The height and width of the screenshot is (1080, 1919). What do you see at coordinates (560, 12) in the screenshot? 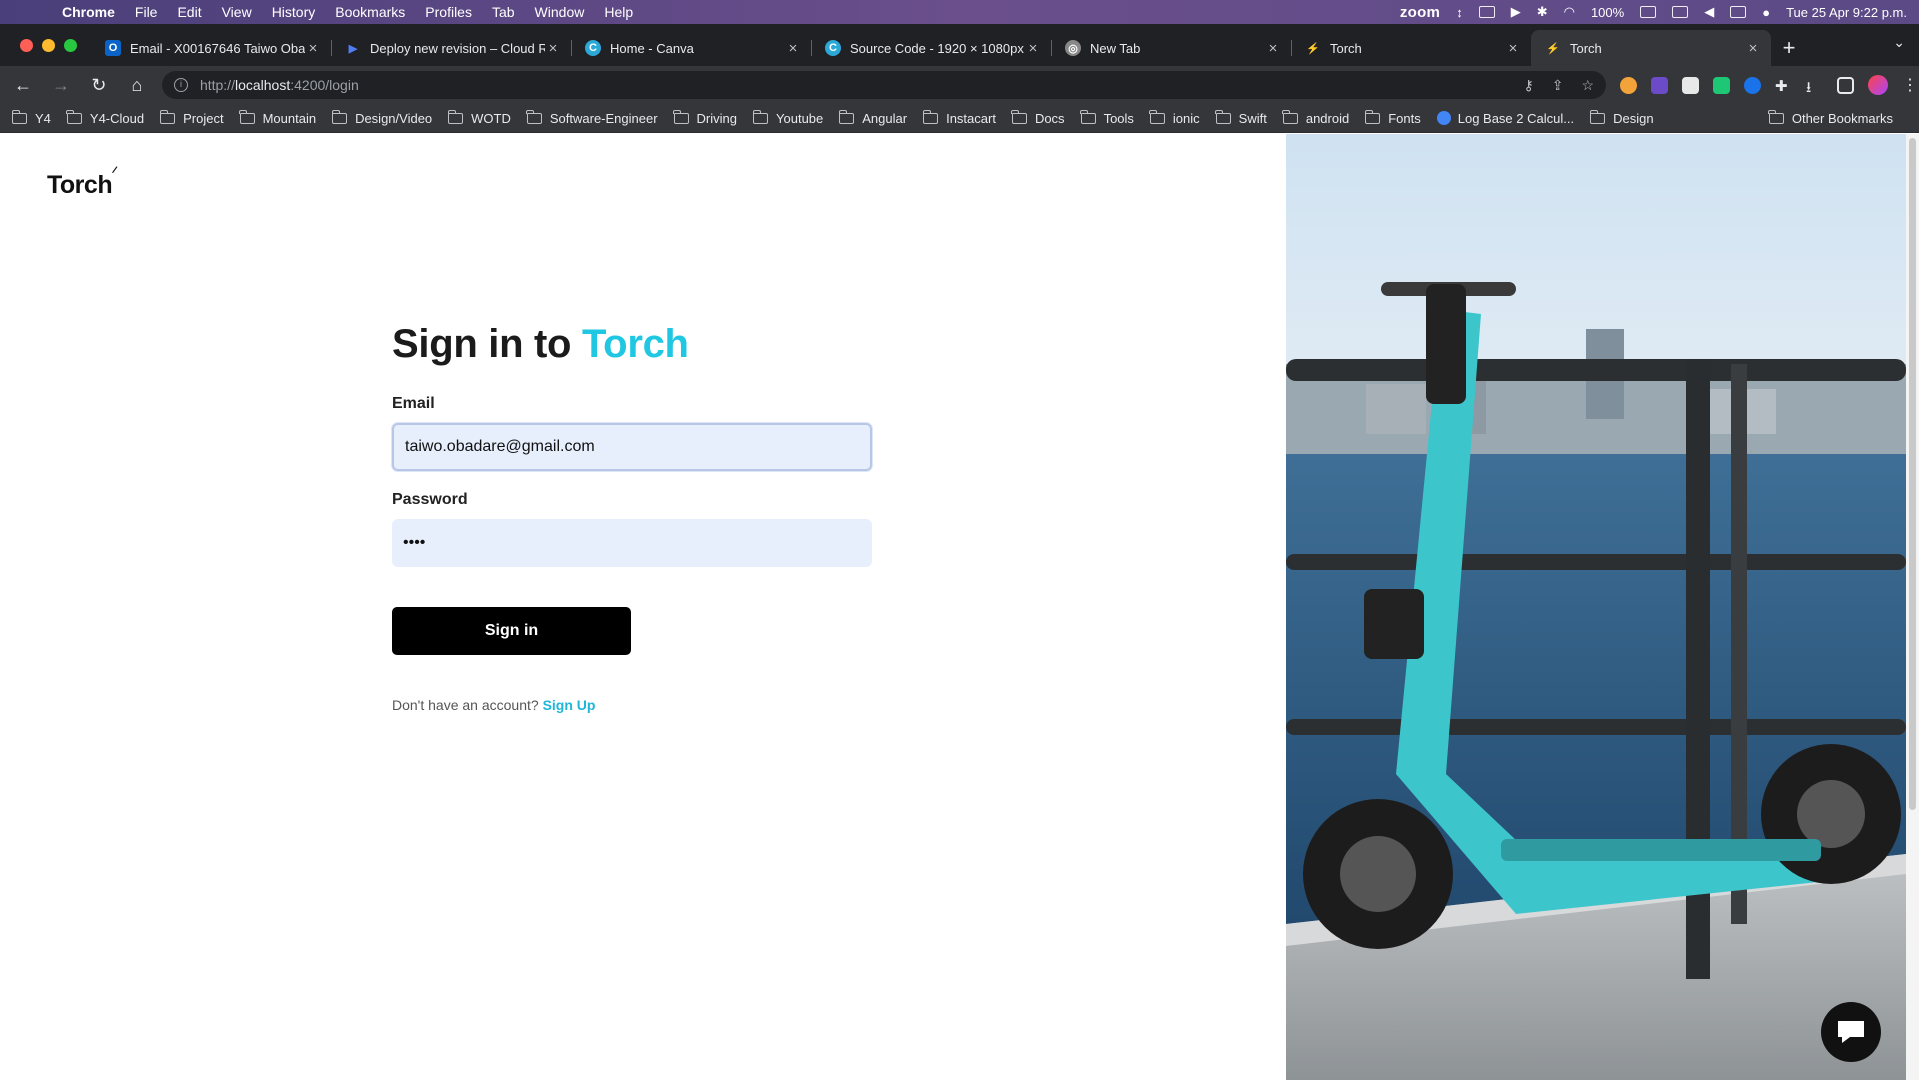
I see `menu-window: Window` at bounding box center [560, 12].